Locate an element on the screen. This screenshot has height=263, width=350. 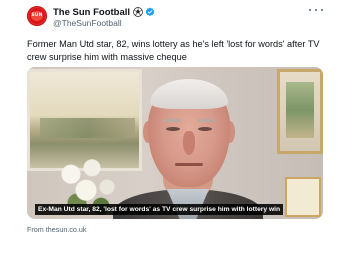
man-eye-right is located at coordinates (205, 129).